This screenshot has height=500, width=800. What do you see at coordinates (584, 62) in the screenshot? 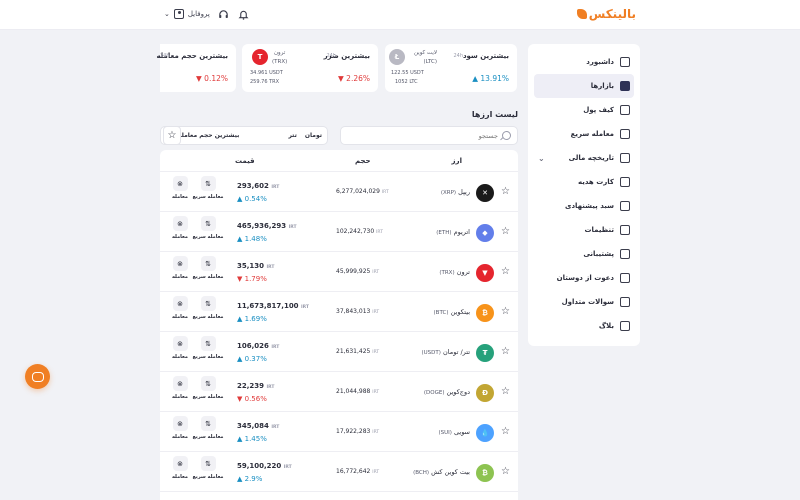
I see `sidebar-item-dashboard: داشبورد` at bounding box center [584, 62].